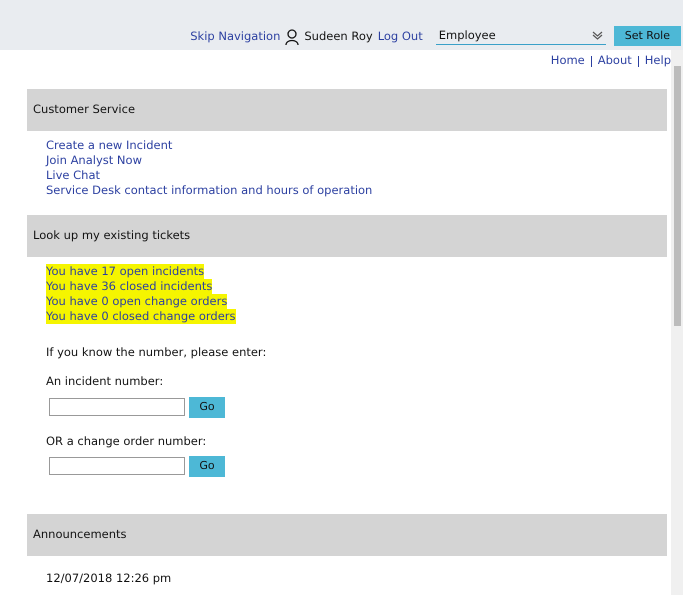  Describe the element at coordinates (73, 175) in the screenshot. I see `link: Live Chat` at that location.